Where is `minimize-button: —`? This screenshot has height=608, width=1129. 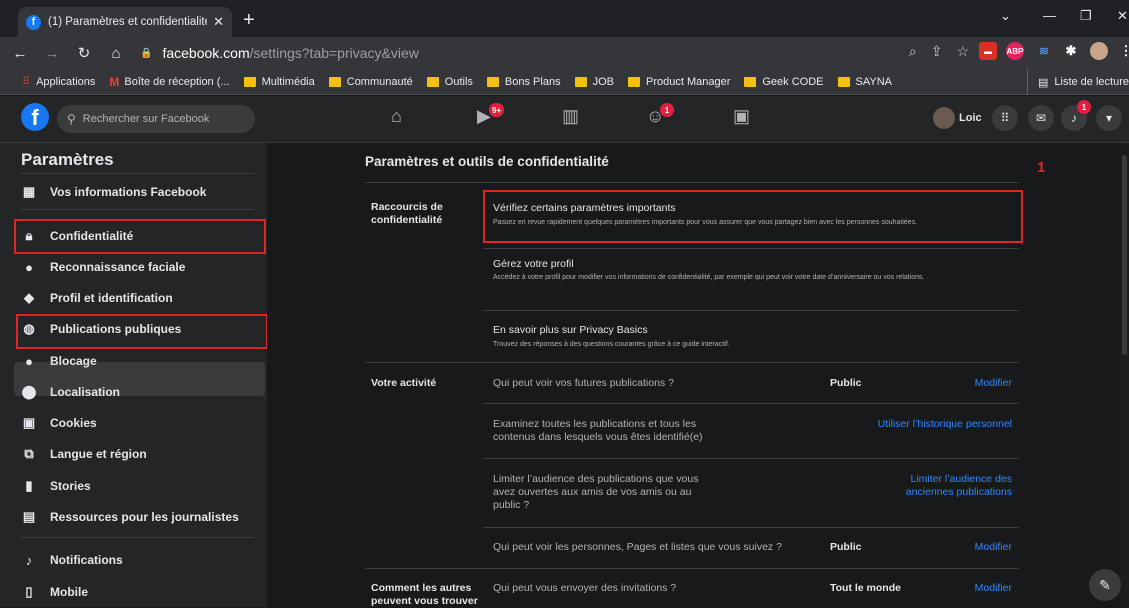 minimize-button: — is located at coordinates (1049, 15).